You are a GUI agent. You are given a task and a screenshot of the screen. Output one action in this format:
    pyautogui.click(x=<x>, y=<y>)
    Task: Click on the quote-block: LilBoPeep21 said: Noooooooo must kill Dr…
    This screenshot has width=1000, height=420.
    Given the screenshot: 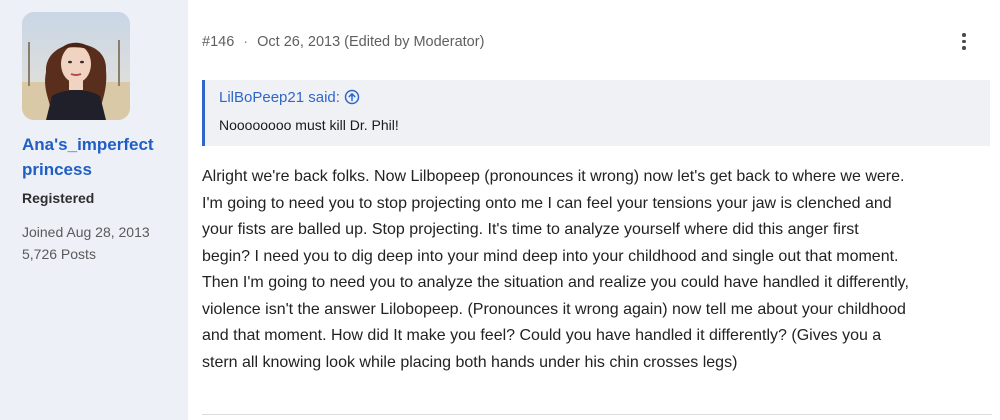 What is the action you would take?
    pyautogui.click(x=596, y=113)
    